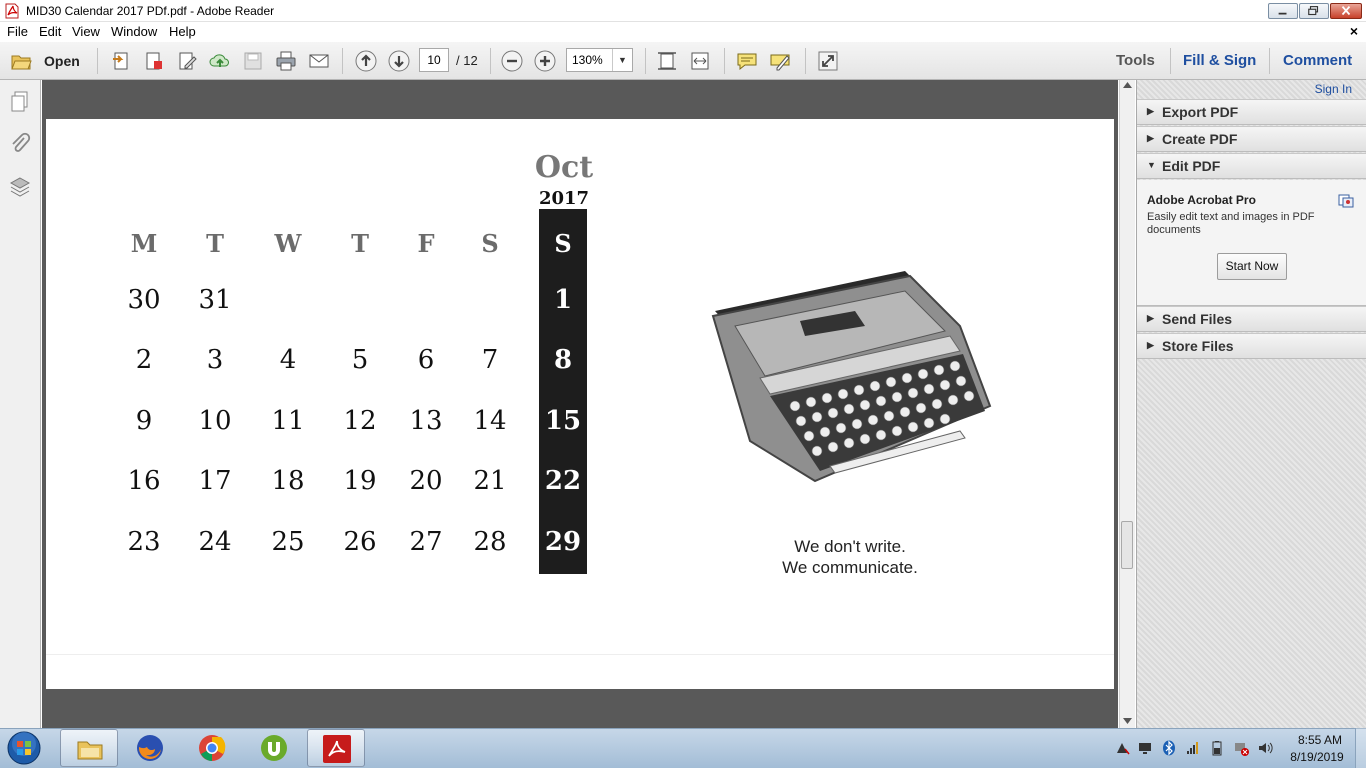 Image resolution: width=1366 pixels, height=768 pixels. What do you see at coordinates (360, 542) in the screenshot?
I see `calendar-day: 26` at bounding box center [360, 542].